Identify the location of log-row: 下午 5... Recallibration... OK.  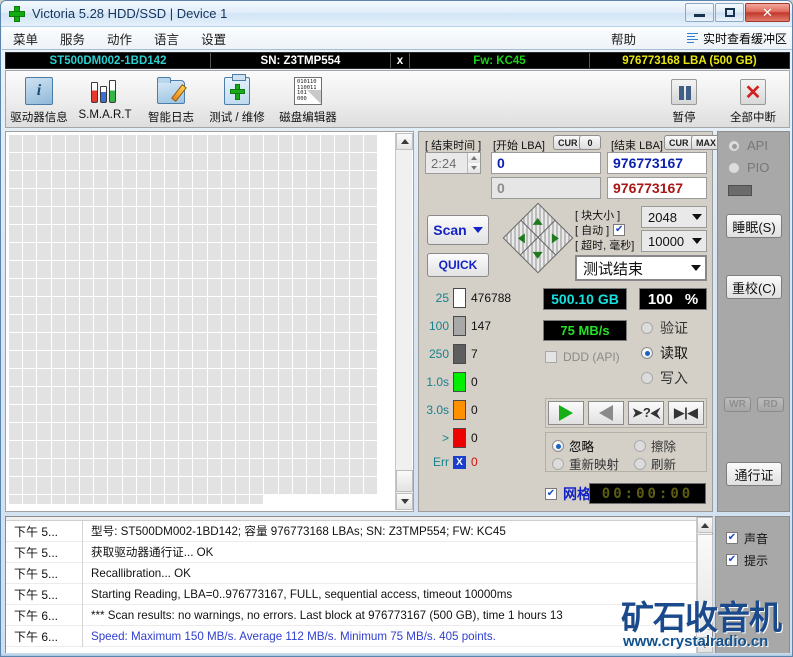
(359, 573).